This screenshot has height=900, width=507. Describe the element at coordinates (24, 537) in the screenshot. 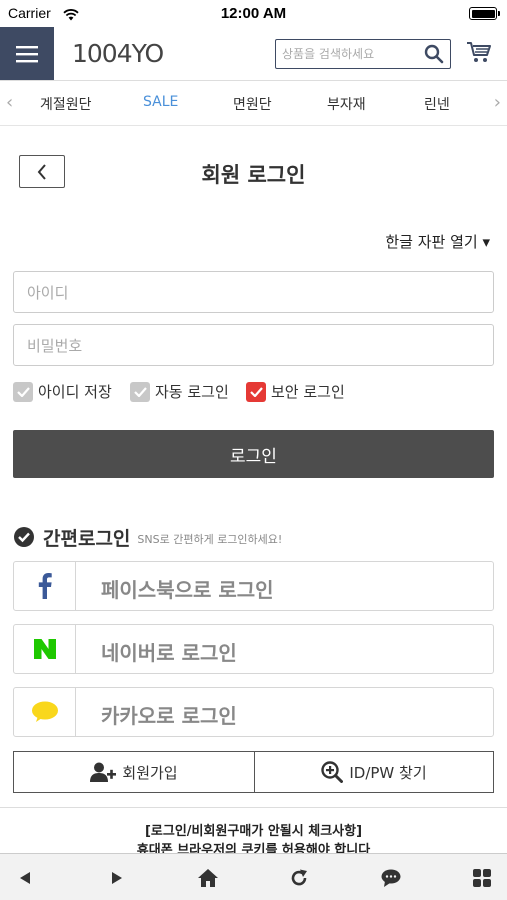

I see `check-circle-icon` at that location.